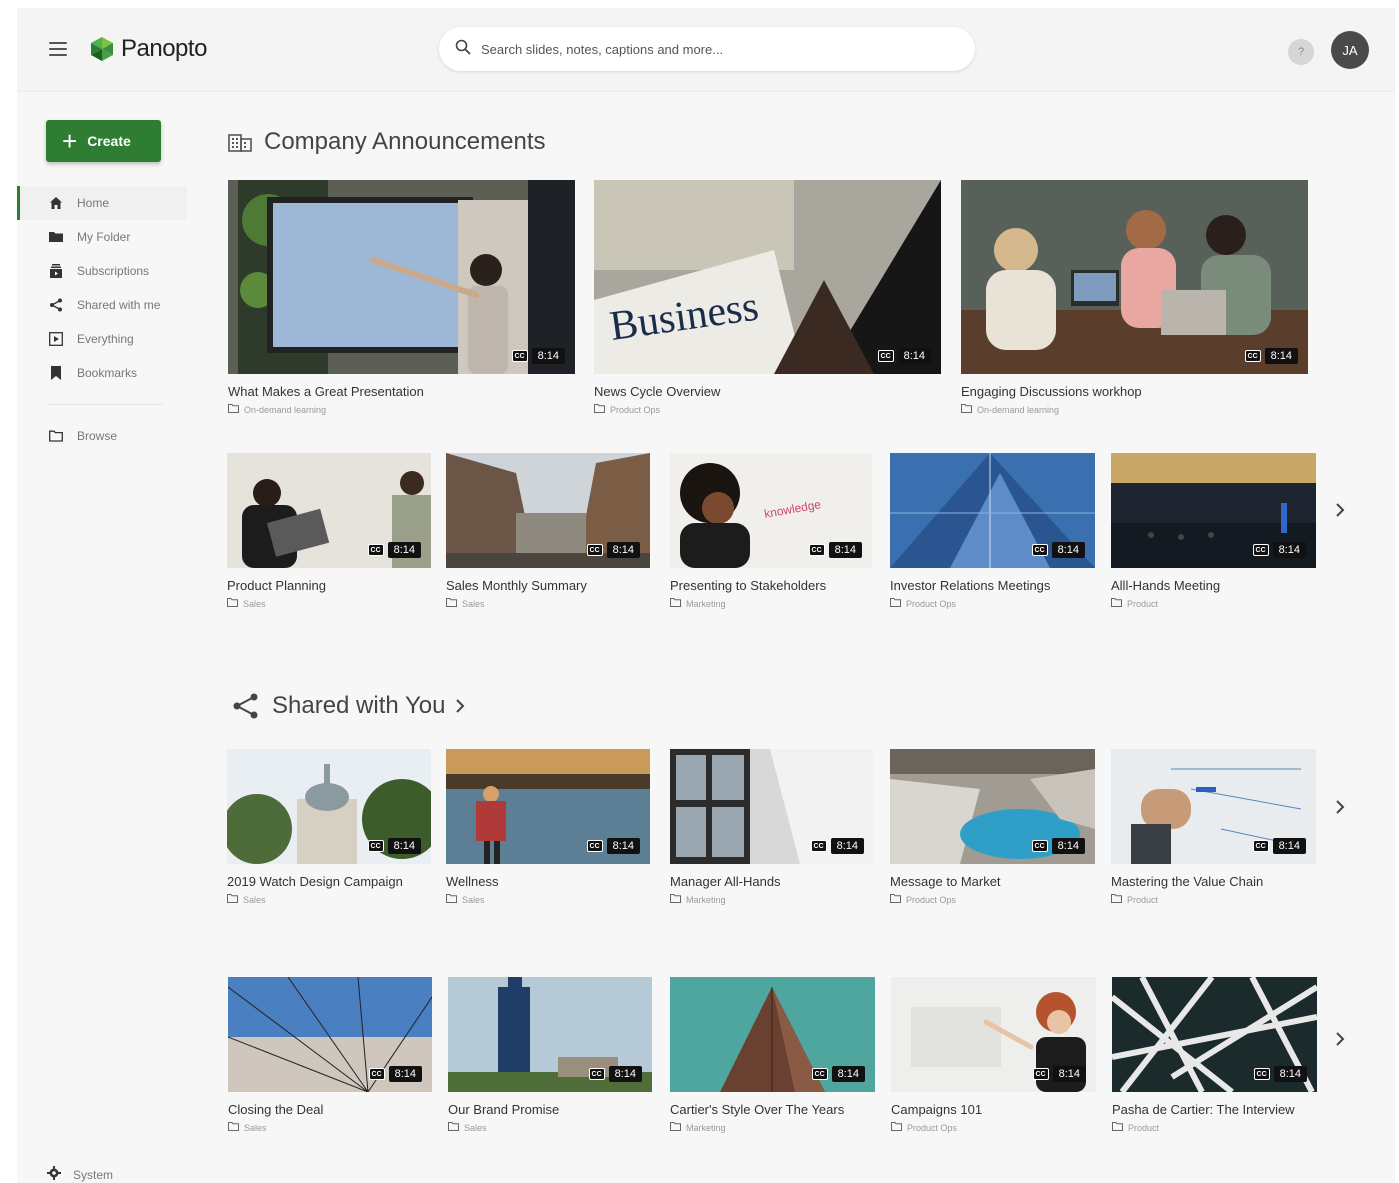  What do you see at coordinates (463, 49) in the screenshot?
I see `search-icon` at bounding box center [463, 49].